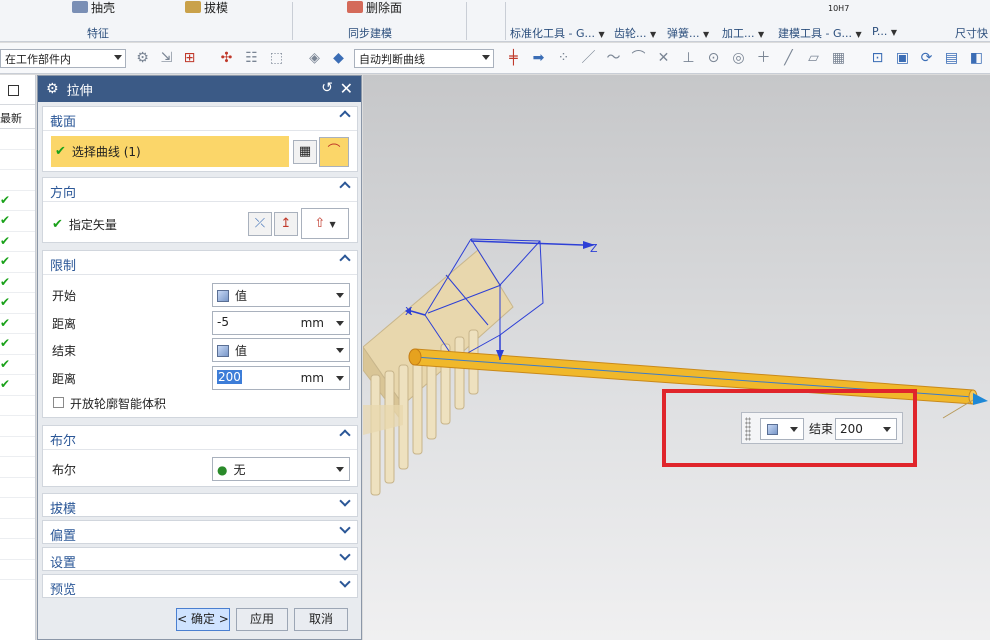  Describe the element at coordinates (976, 58) in the screenshot. I see `layer-icon: ◧` at that location.